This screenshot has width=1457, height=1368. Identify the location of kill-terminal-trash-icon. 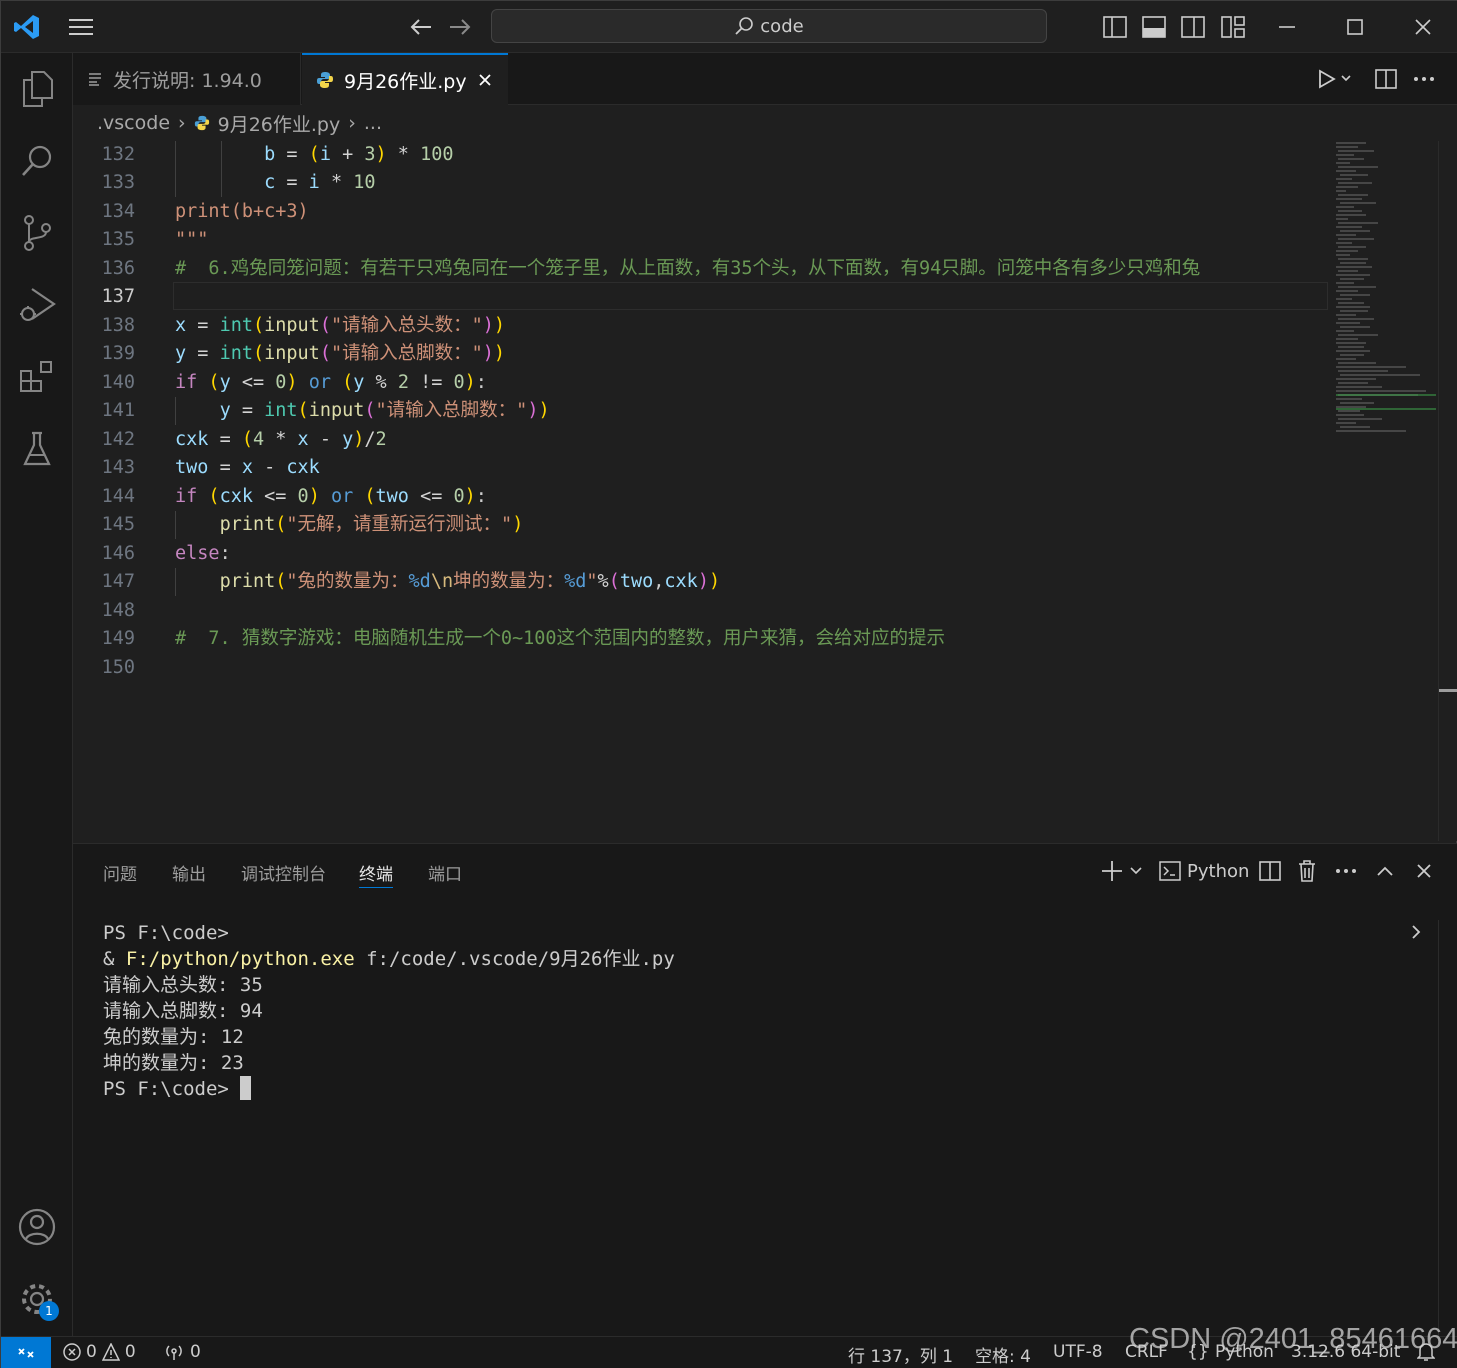
(1307, 871).